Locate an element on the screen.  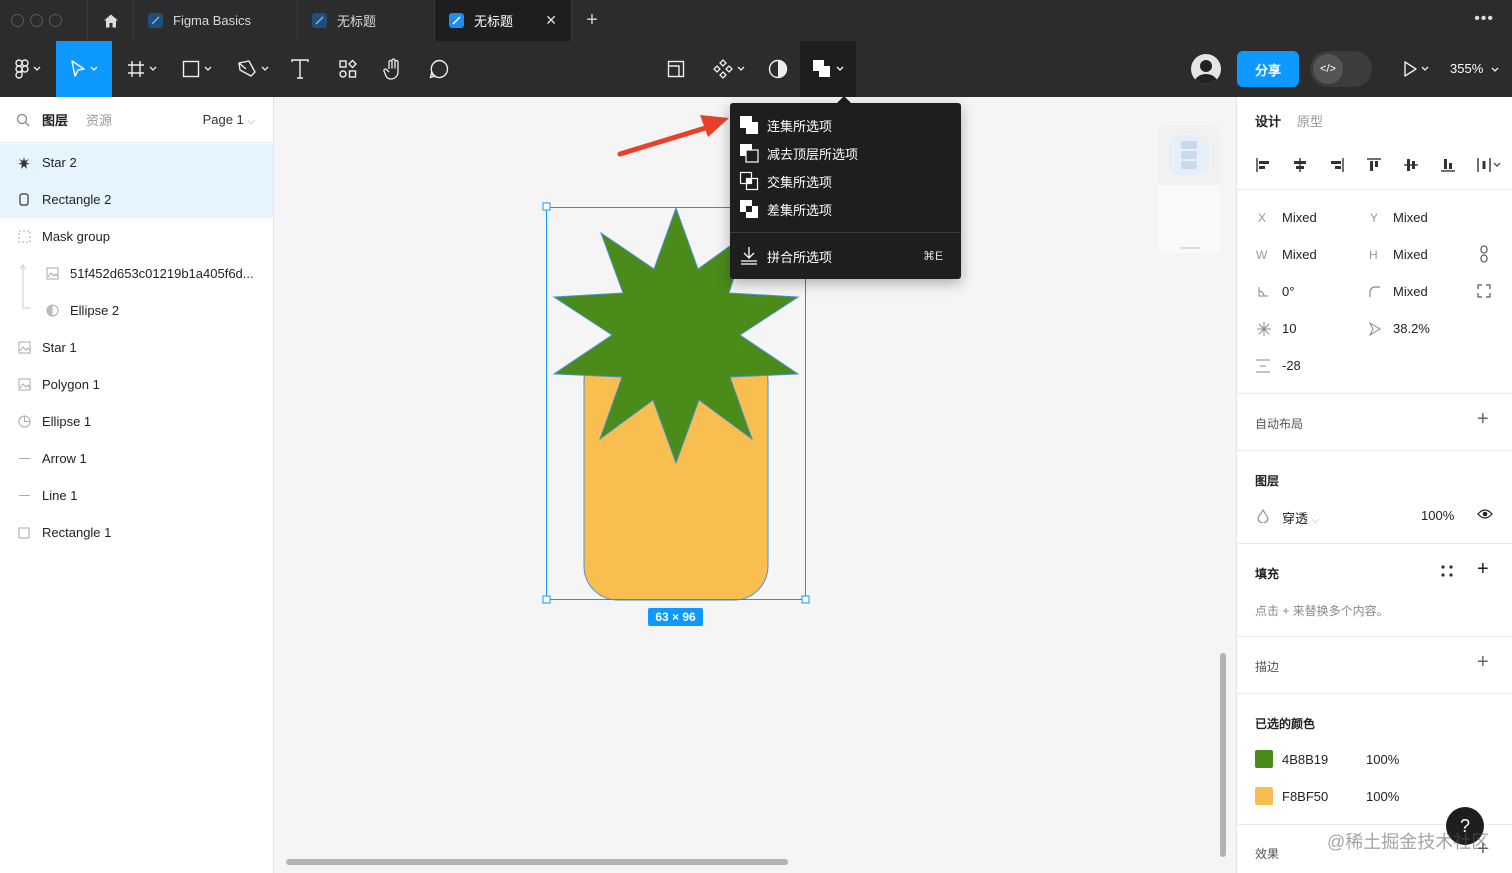
minimize-window-button is located at coordinates (36, 20).